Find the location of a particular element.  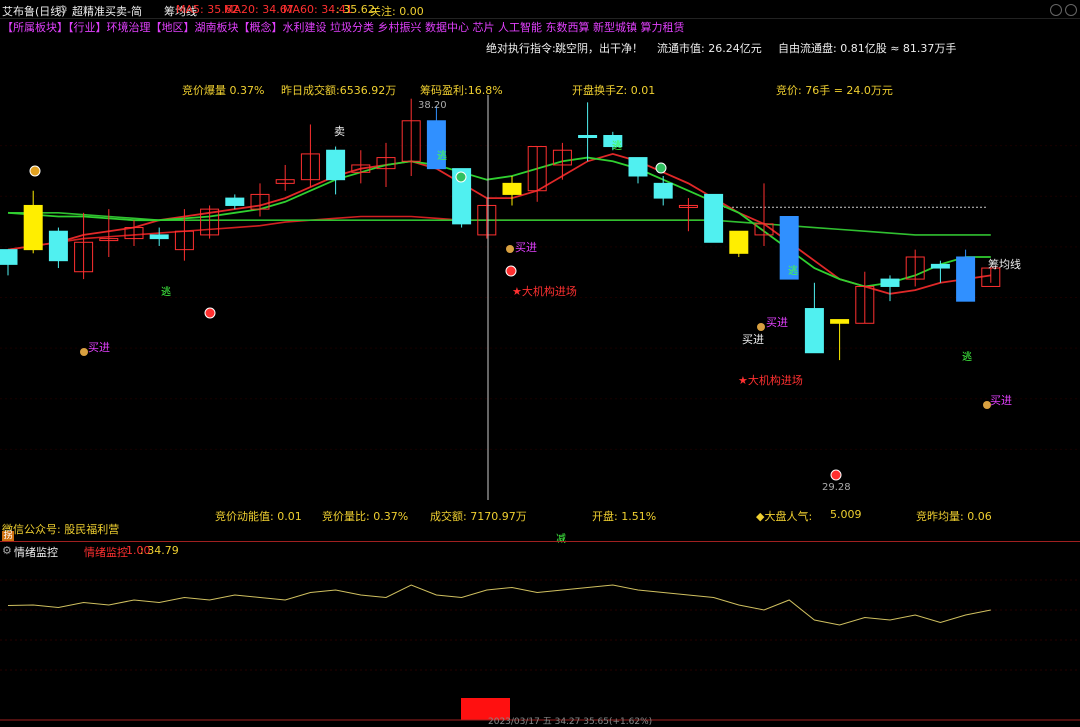

collapse-icon is located at coordinates (1056, 10).